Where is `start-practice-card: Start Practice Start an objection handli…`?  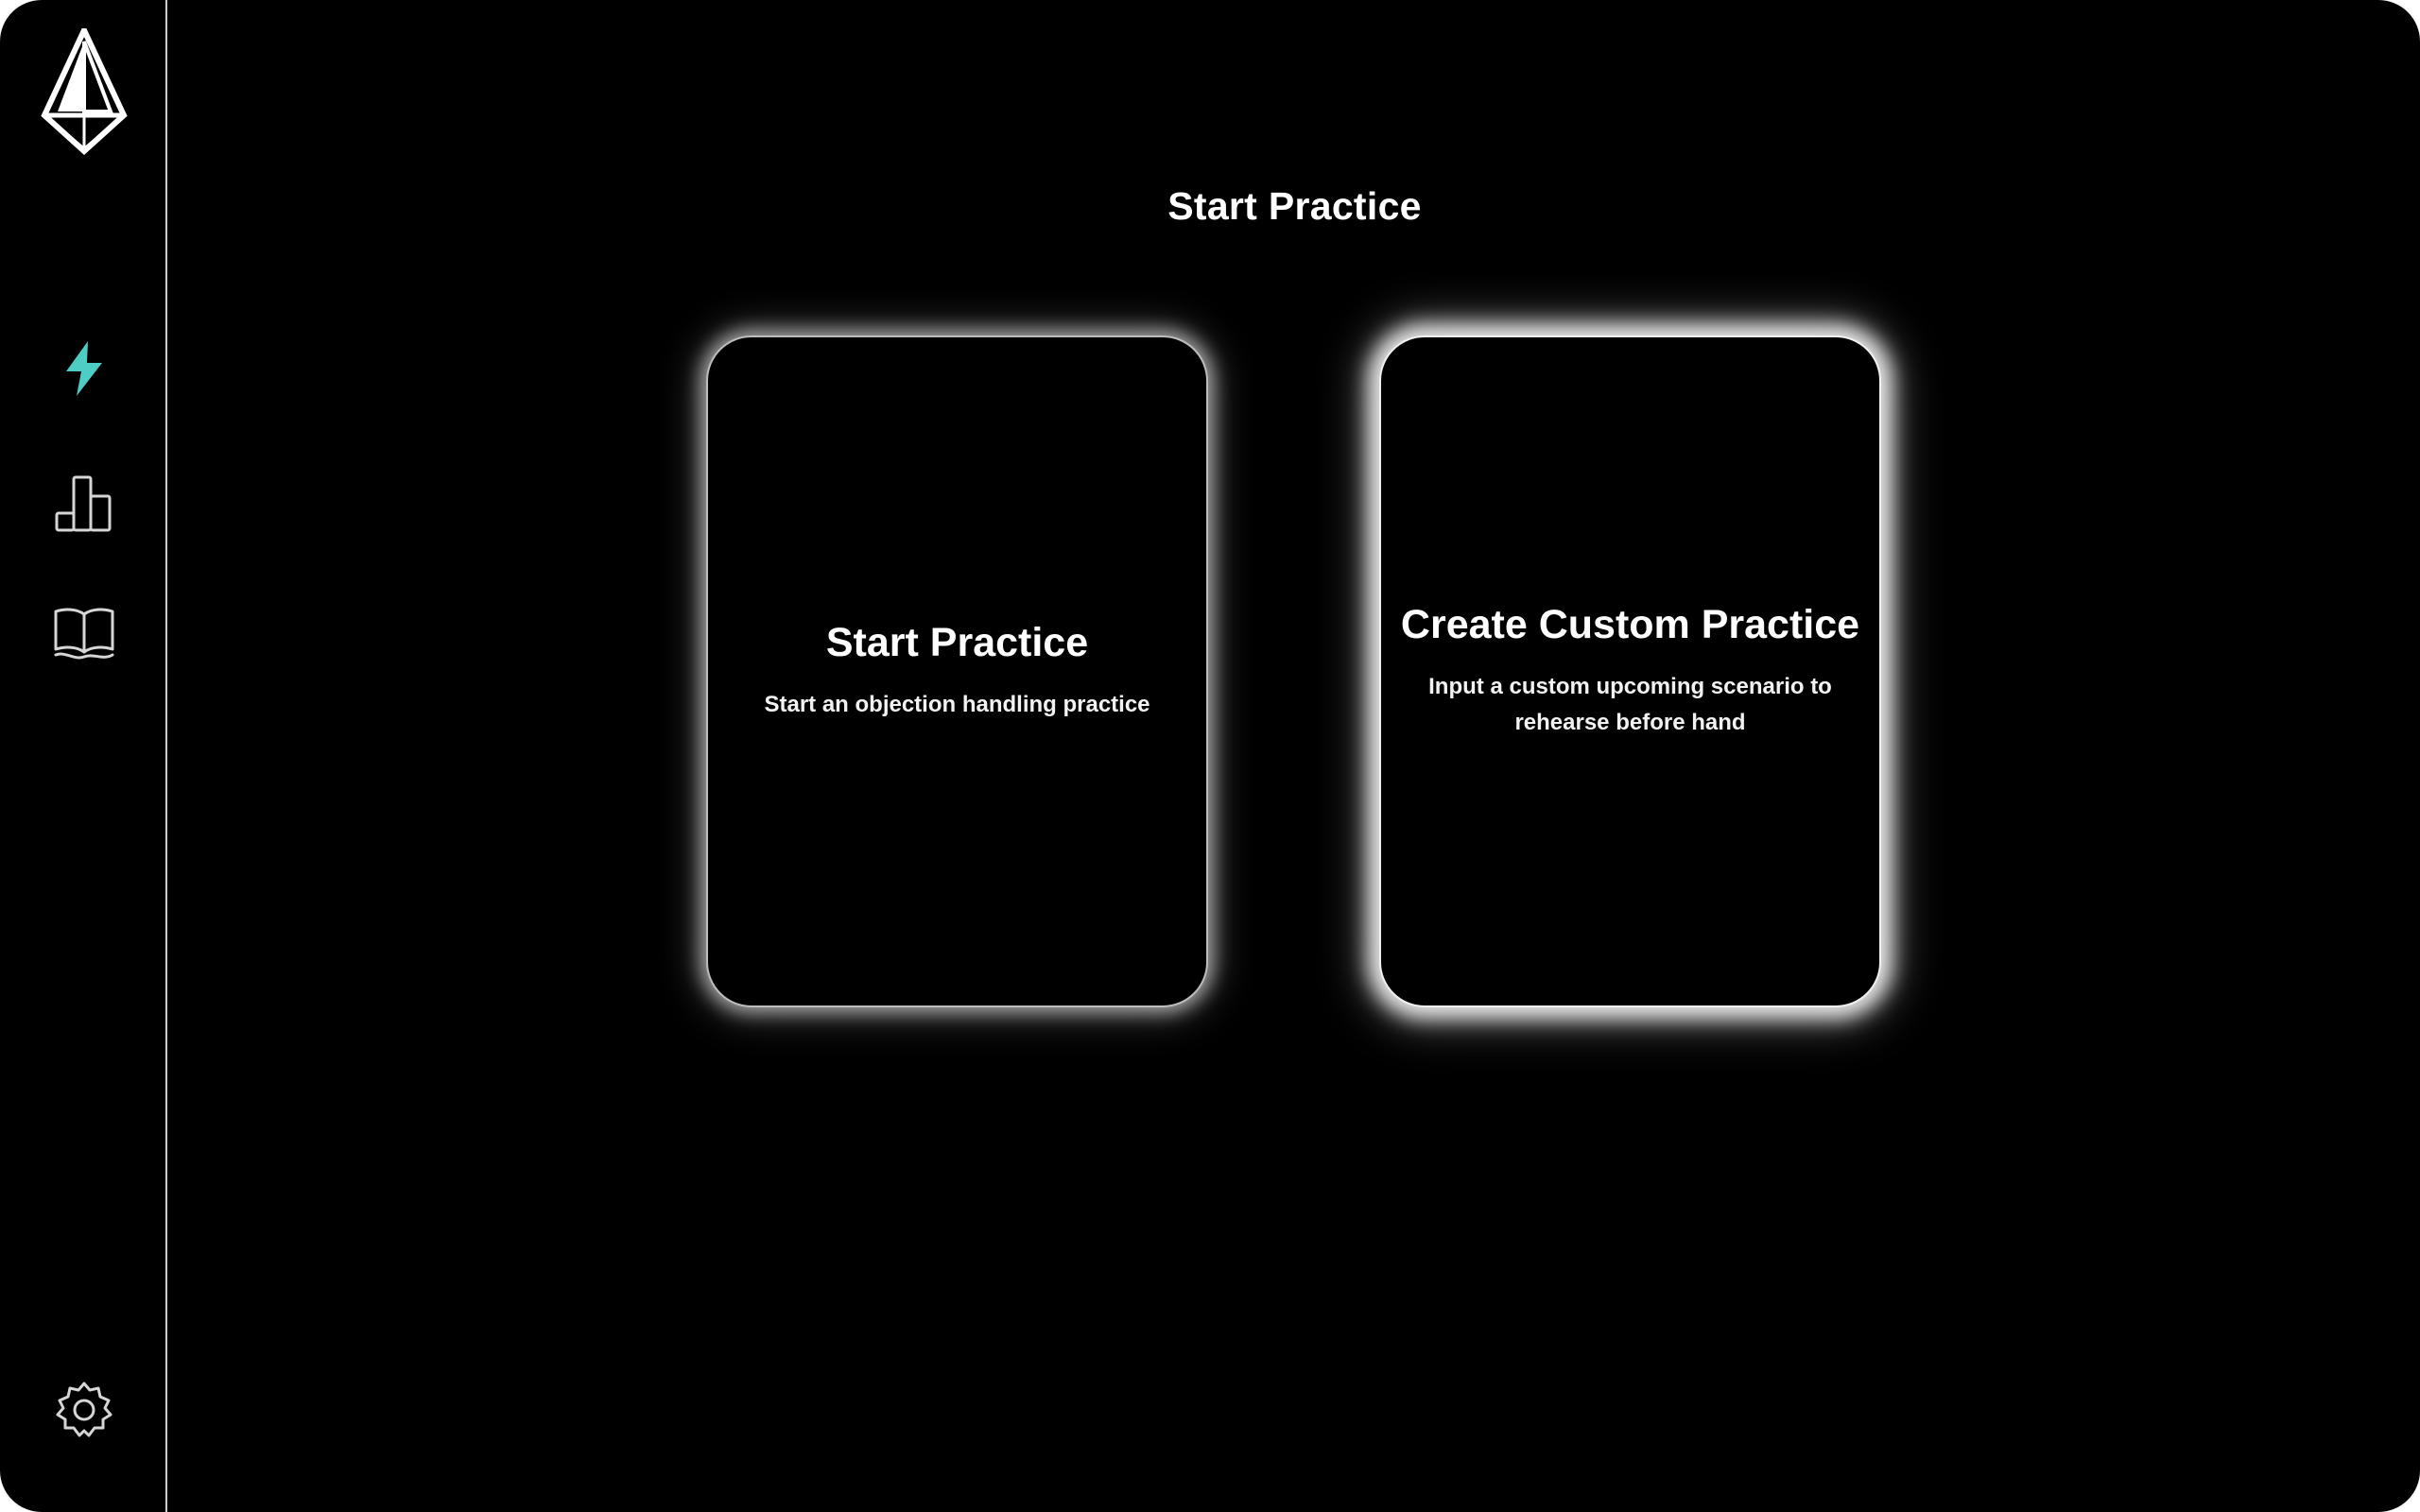 start-practice-card: Start Practice Start an objection handli… is located at coordinates (957, 671).